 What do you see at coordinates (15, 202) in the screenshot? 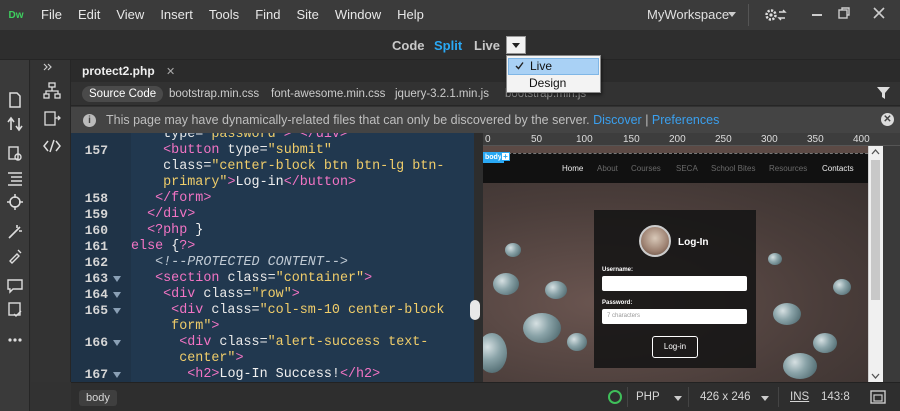
I see `target-icon` at bounding box center [15, 202].